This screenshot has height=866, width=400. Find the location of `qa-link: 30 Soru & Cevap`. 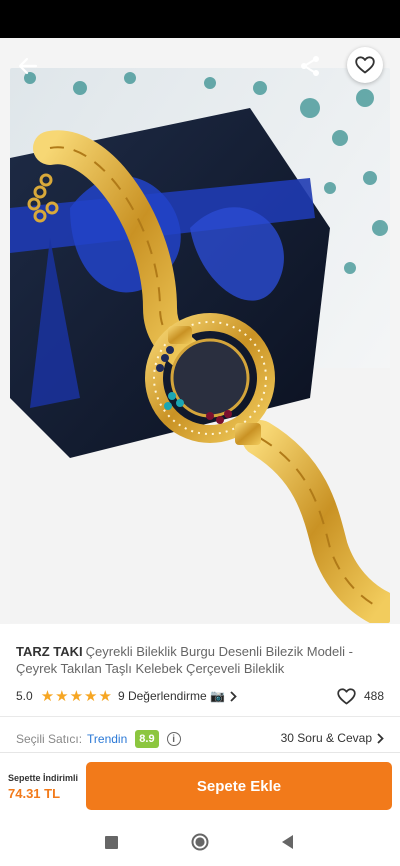

qa-link: 30 Soru & Cevap is located at coordinates (332, 738).